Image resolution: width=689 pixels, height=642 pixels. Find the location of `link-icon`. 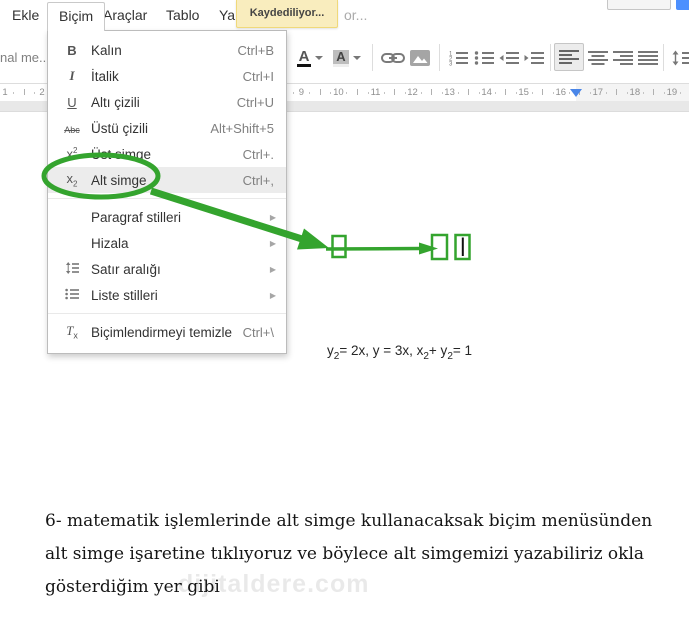

link-icon is located at coordinates (393, 58).